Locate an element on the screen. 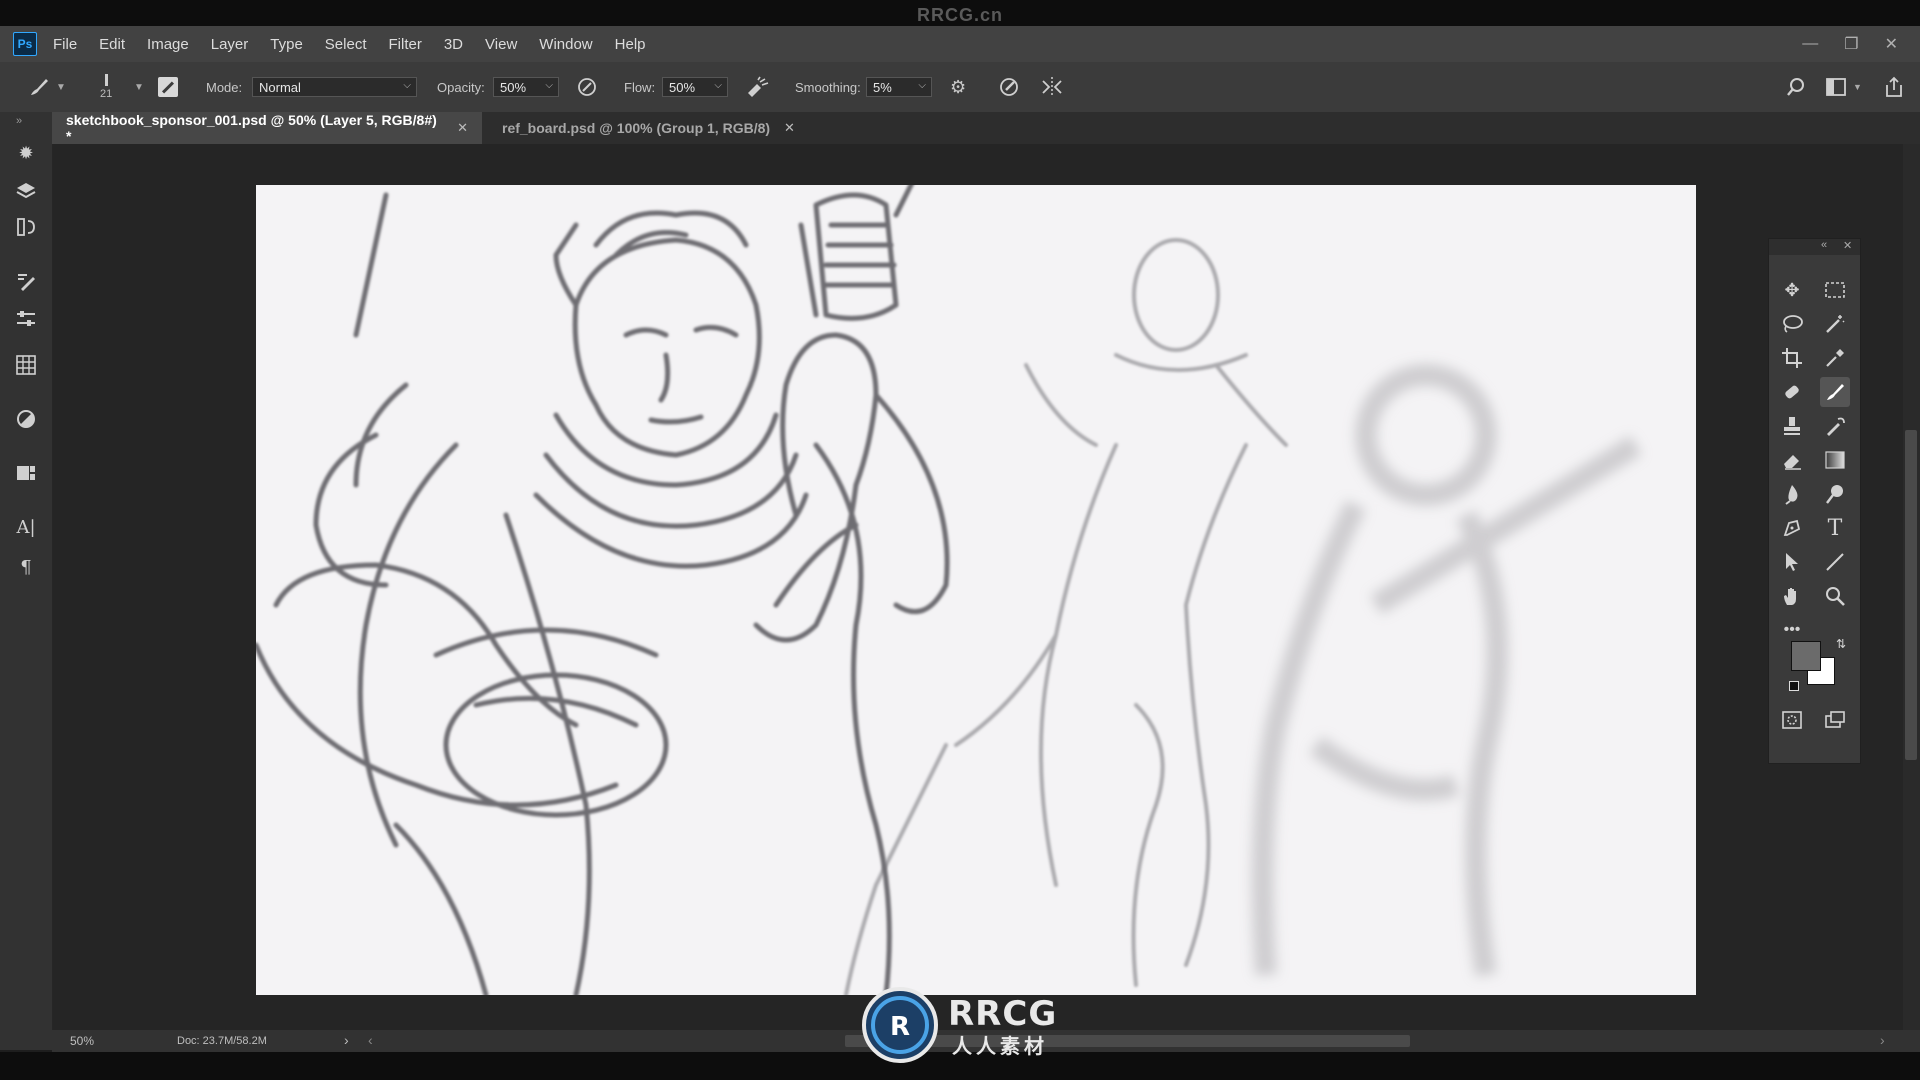  symmetry-icon is located at coordinates (1052, 87).